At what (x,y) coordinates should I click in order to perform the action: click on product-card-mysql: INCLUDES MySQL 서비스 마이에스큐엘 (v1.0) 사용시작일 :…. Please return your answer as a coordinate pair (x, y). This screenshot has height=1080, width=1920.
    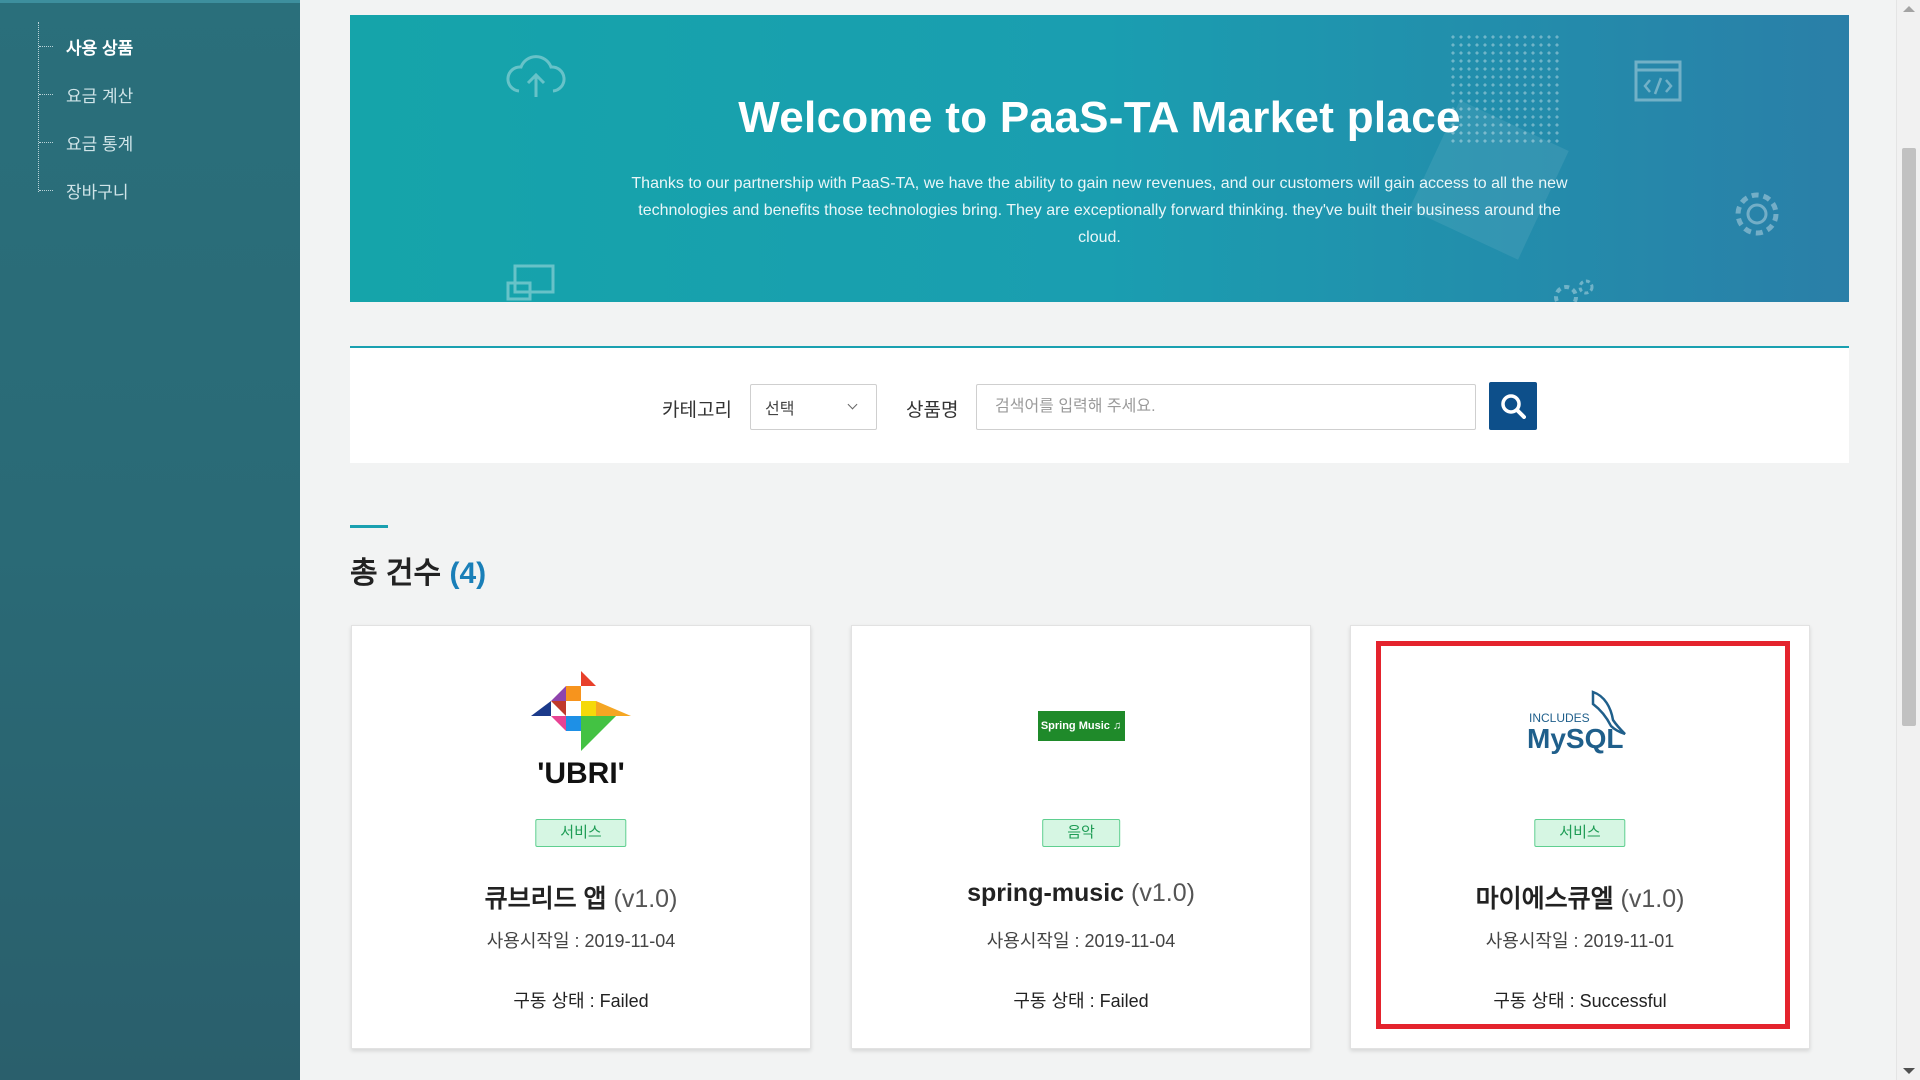
    Looking at the image, I should click on (1580, 837).